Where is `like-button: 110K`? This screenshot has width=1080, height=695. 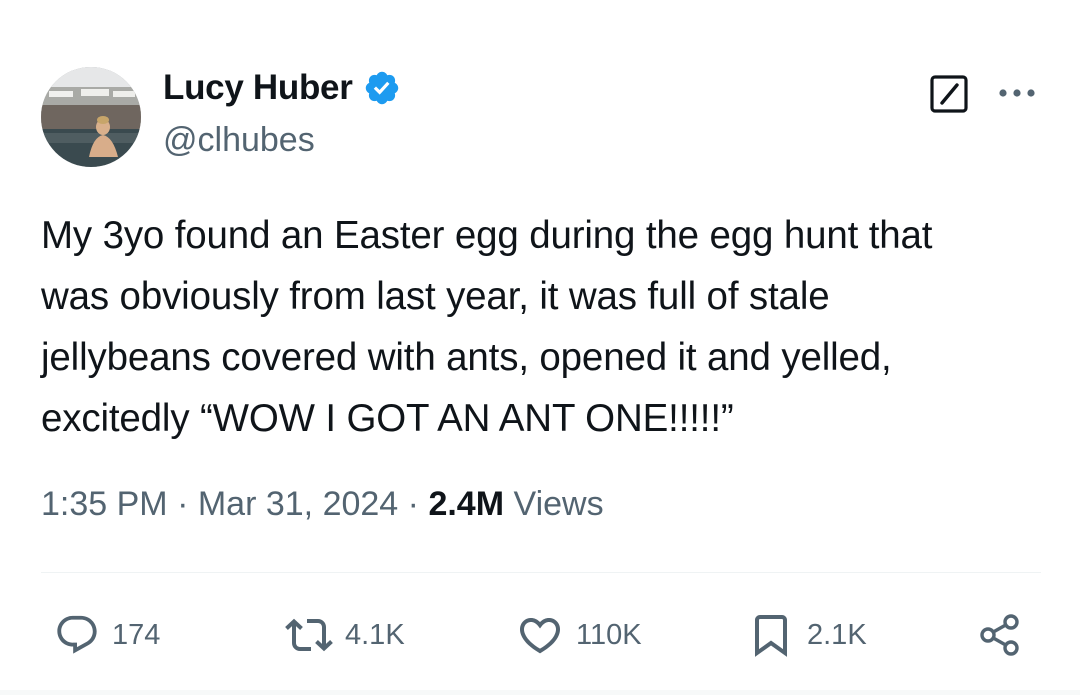 like-button: 110K is located at coordinates (579, 635).